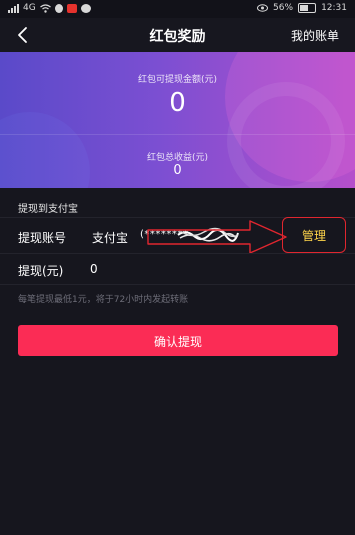  I want to click on status-bar: 4G 56% 12:31, so click(177, 9).